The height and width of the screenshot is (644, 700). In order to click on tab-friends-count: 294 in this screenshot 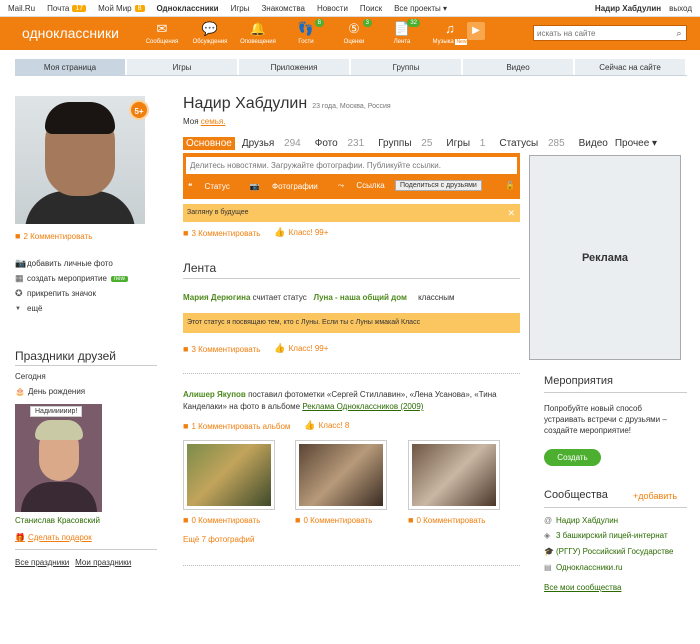, I will do `click(292, 143)`.